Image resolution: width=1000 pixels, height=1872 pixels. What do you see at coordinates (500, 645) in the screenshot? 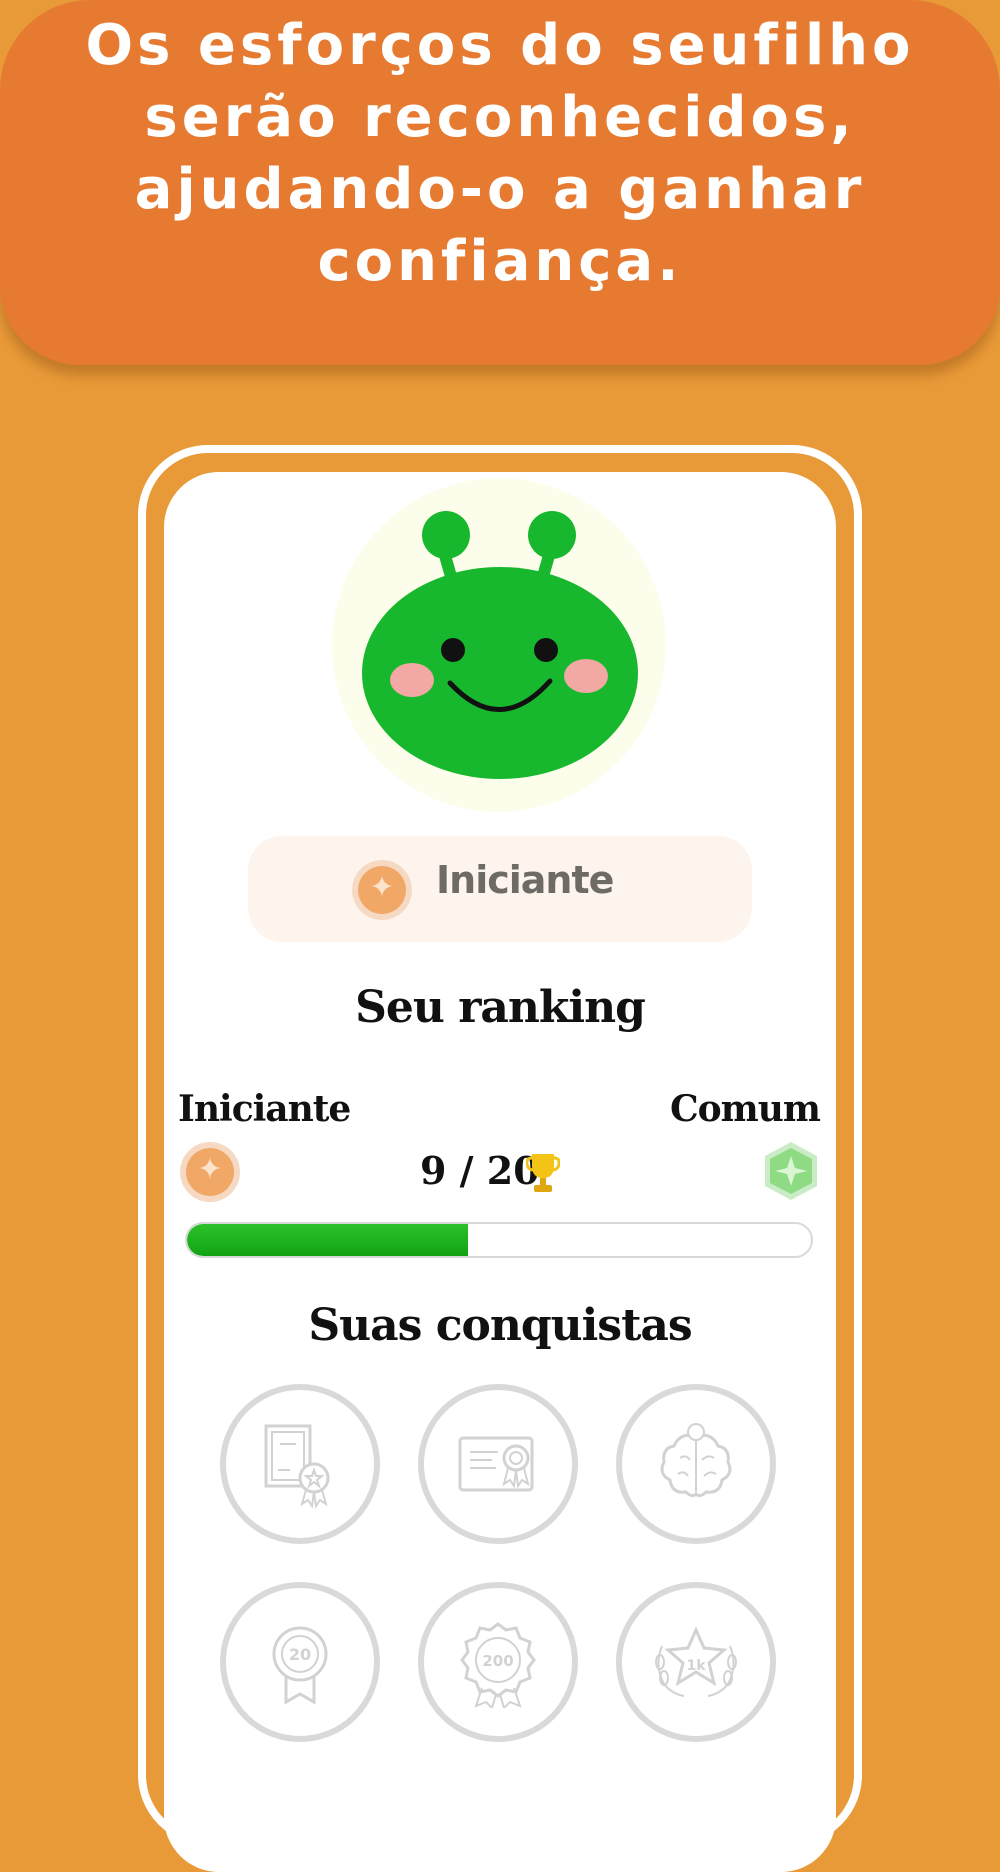
I see `avatar` at bounding box center [500, 645].